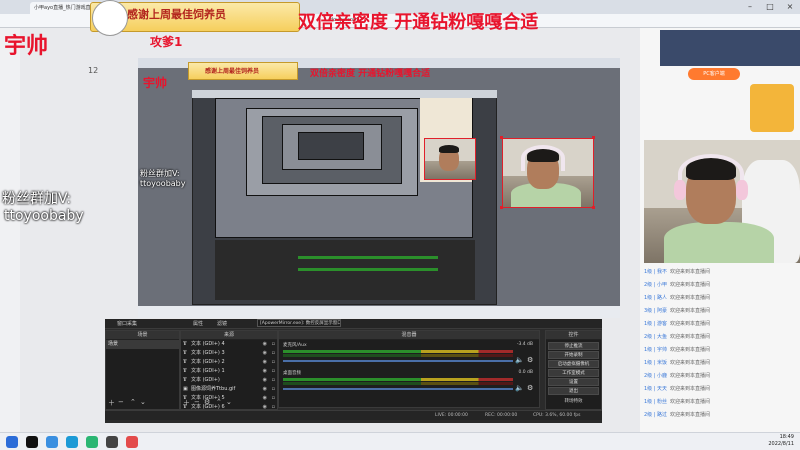 This screenshot has width=800, height=450. What do you see at coordinates (127, 323) in the screenshot?
I see `scene-tab: 窗口采集` at bounding box center [127, 323].